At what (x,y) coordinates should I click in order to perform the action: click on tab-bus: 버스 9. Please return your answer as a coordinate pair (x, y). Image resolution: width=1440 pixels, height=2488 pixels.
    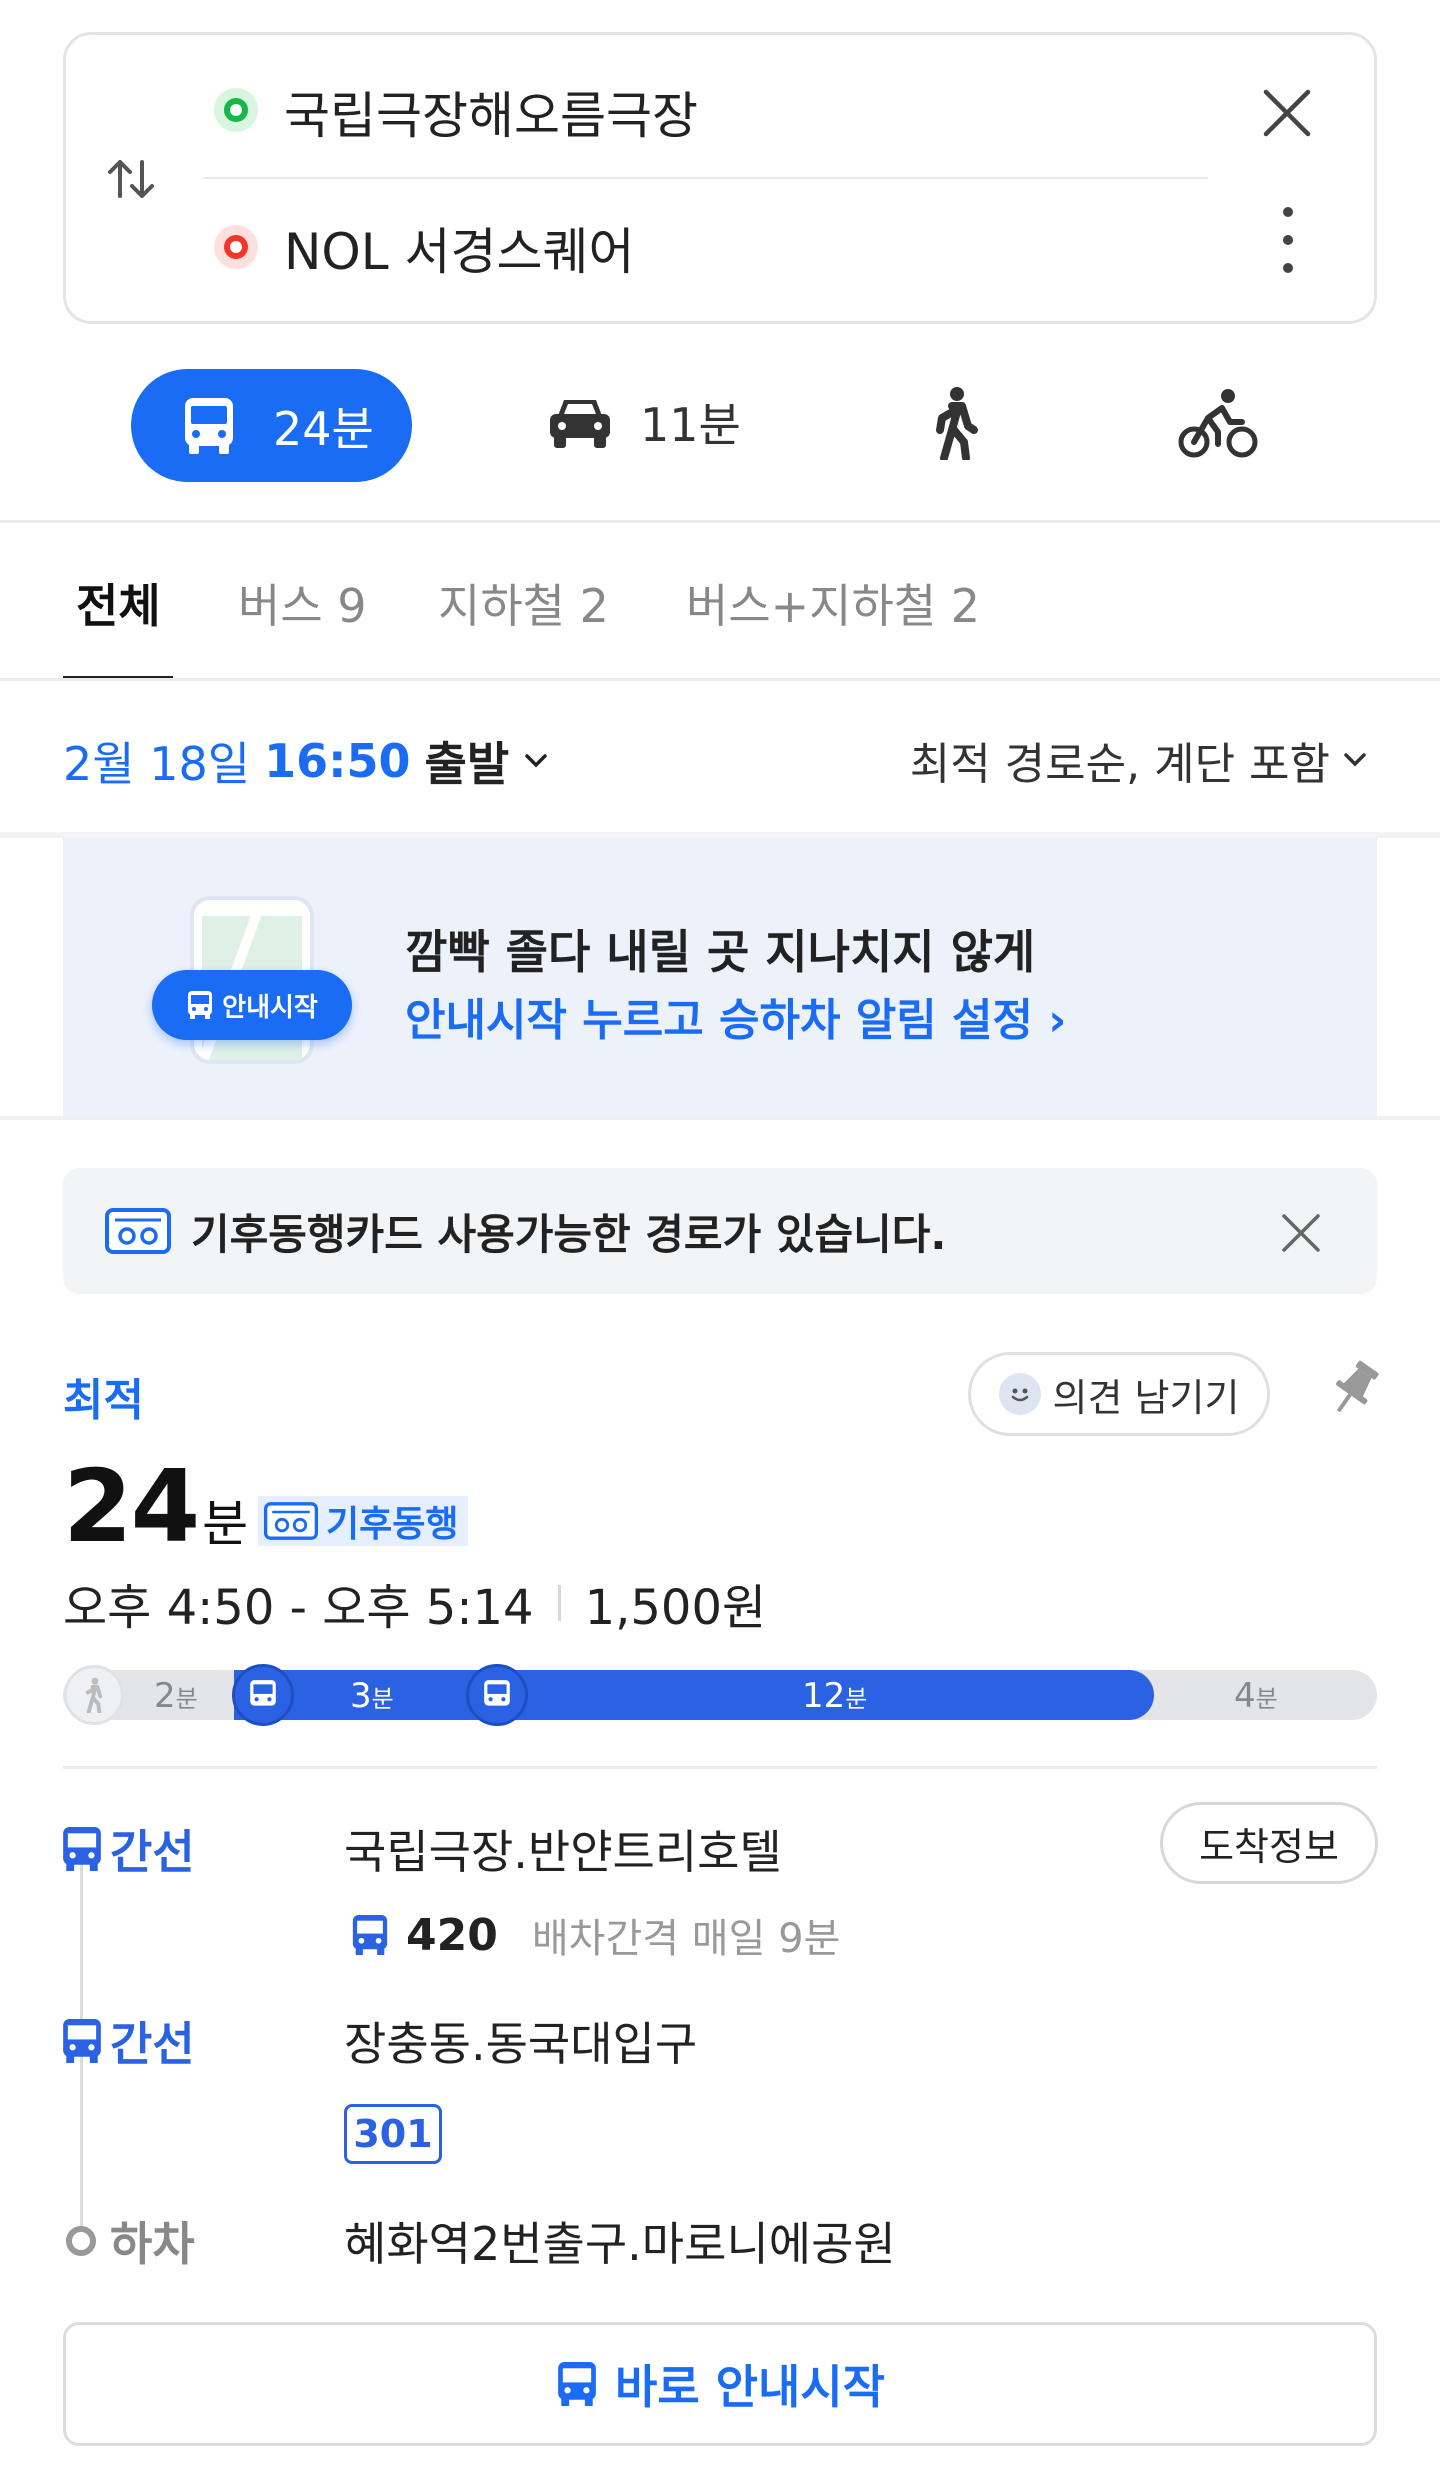
    Looking at the image, I should click on (302, 603).